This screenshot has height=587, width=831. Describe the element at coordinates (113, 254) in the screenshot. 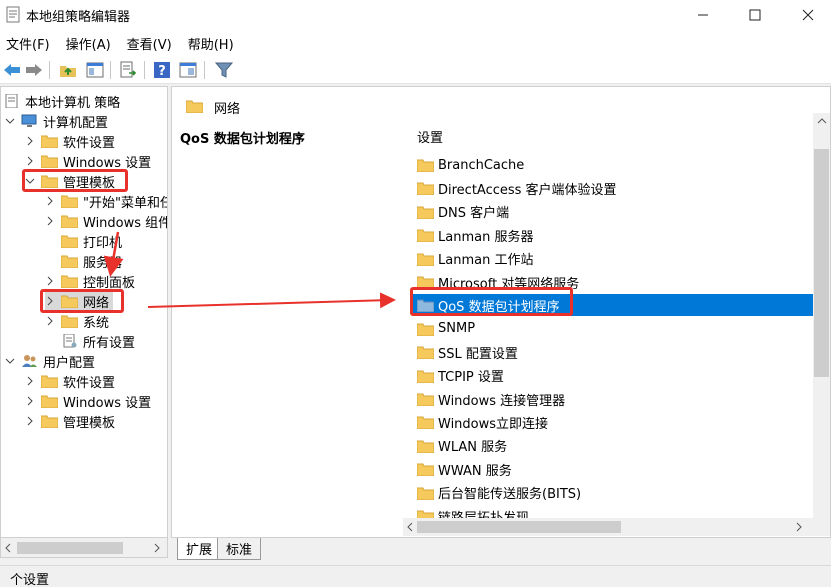

I see `arrow-to-network` at that location.